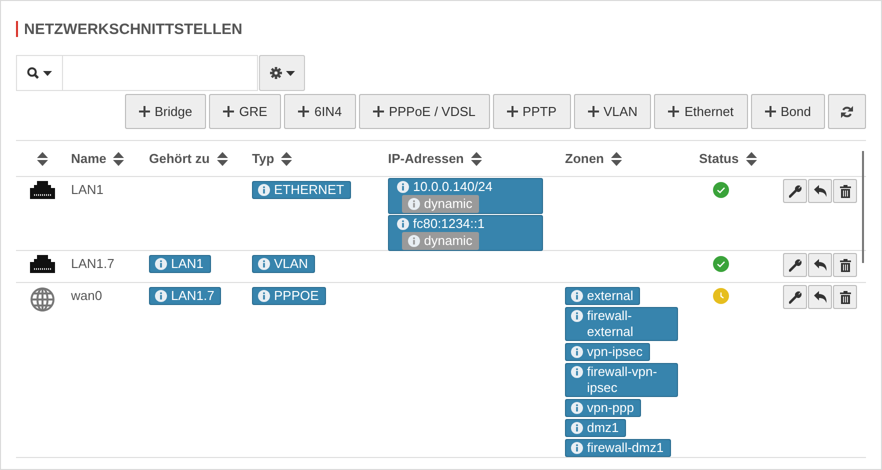 This screenshot has height=470, width=882. What do you see at coordinates (263, 158) in the screenshot?
I see `column-header: Typ` at bounding box center [263, 158].